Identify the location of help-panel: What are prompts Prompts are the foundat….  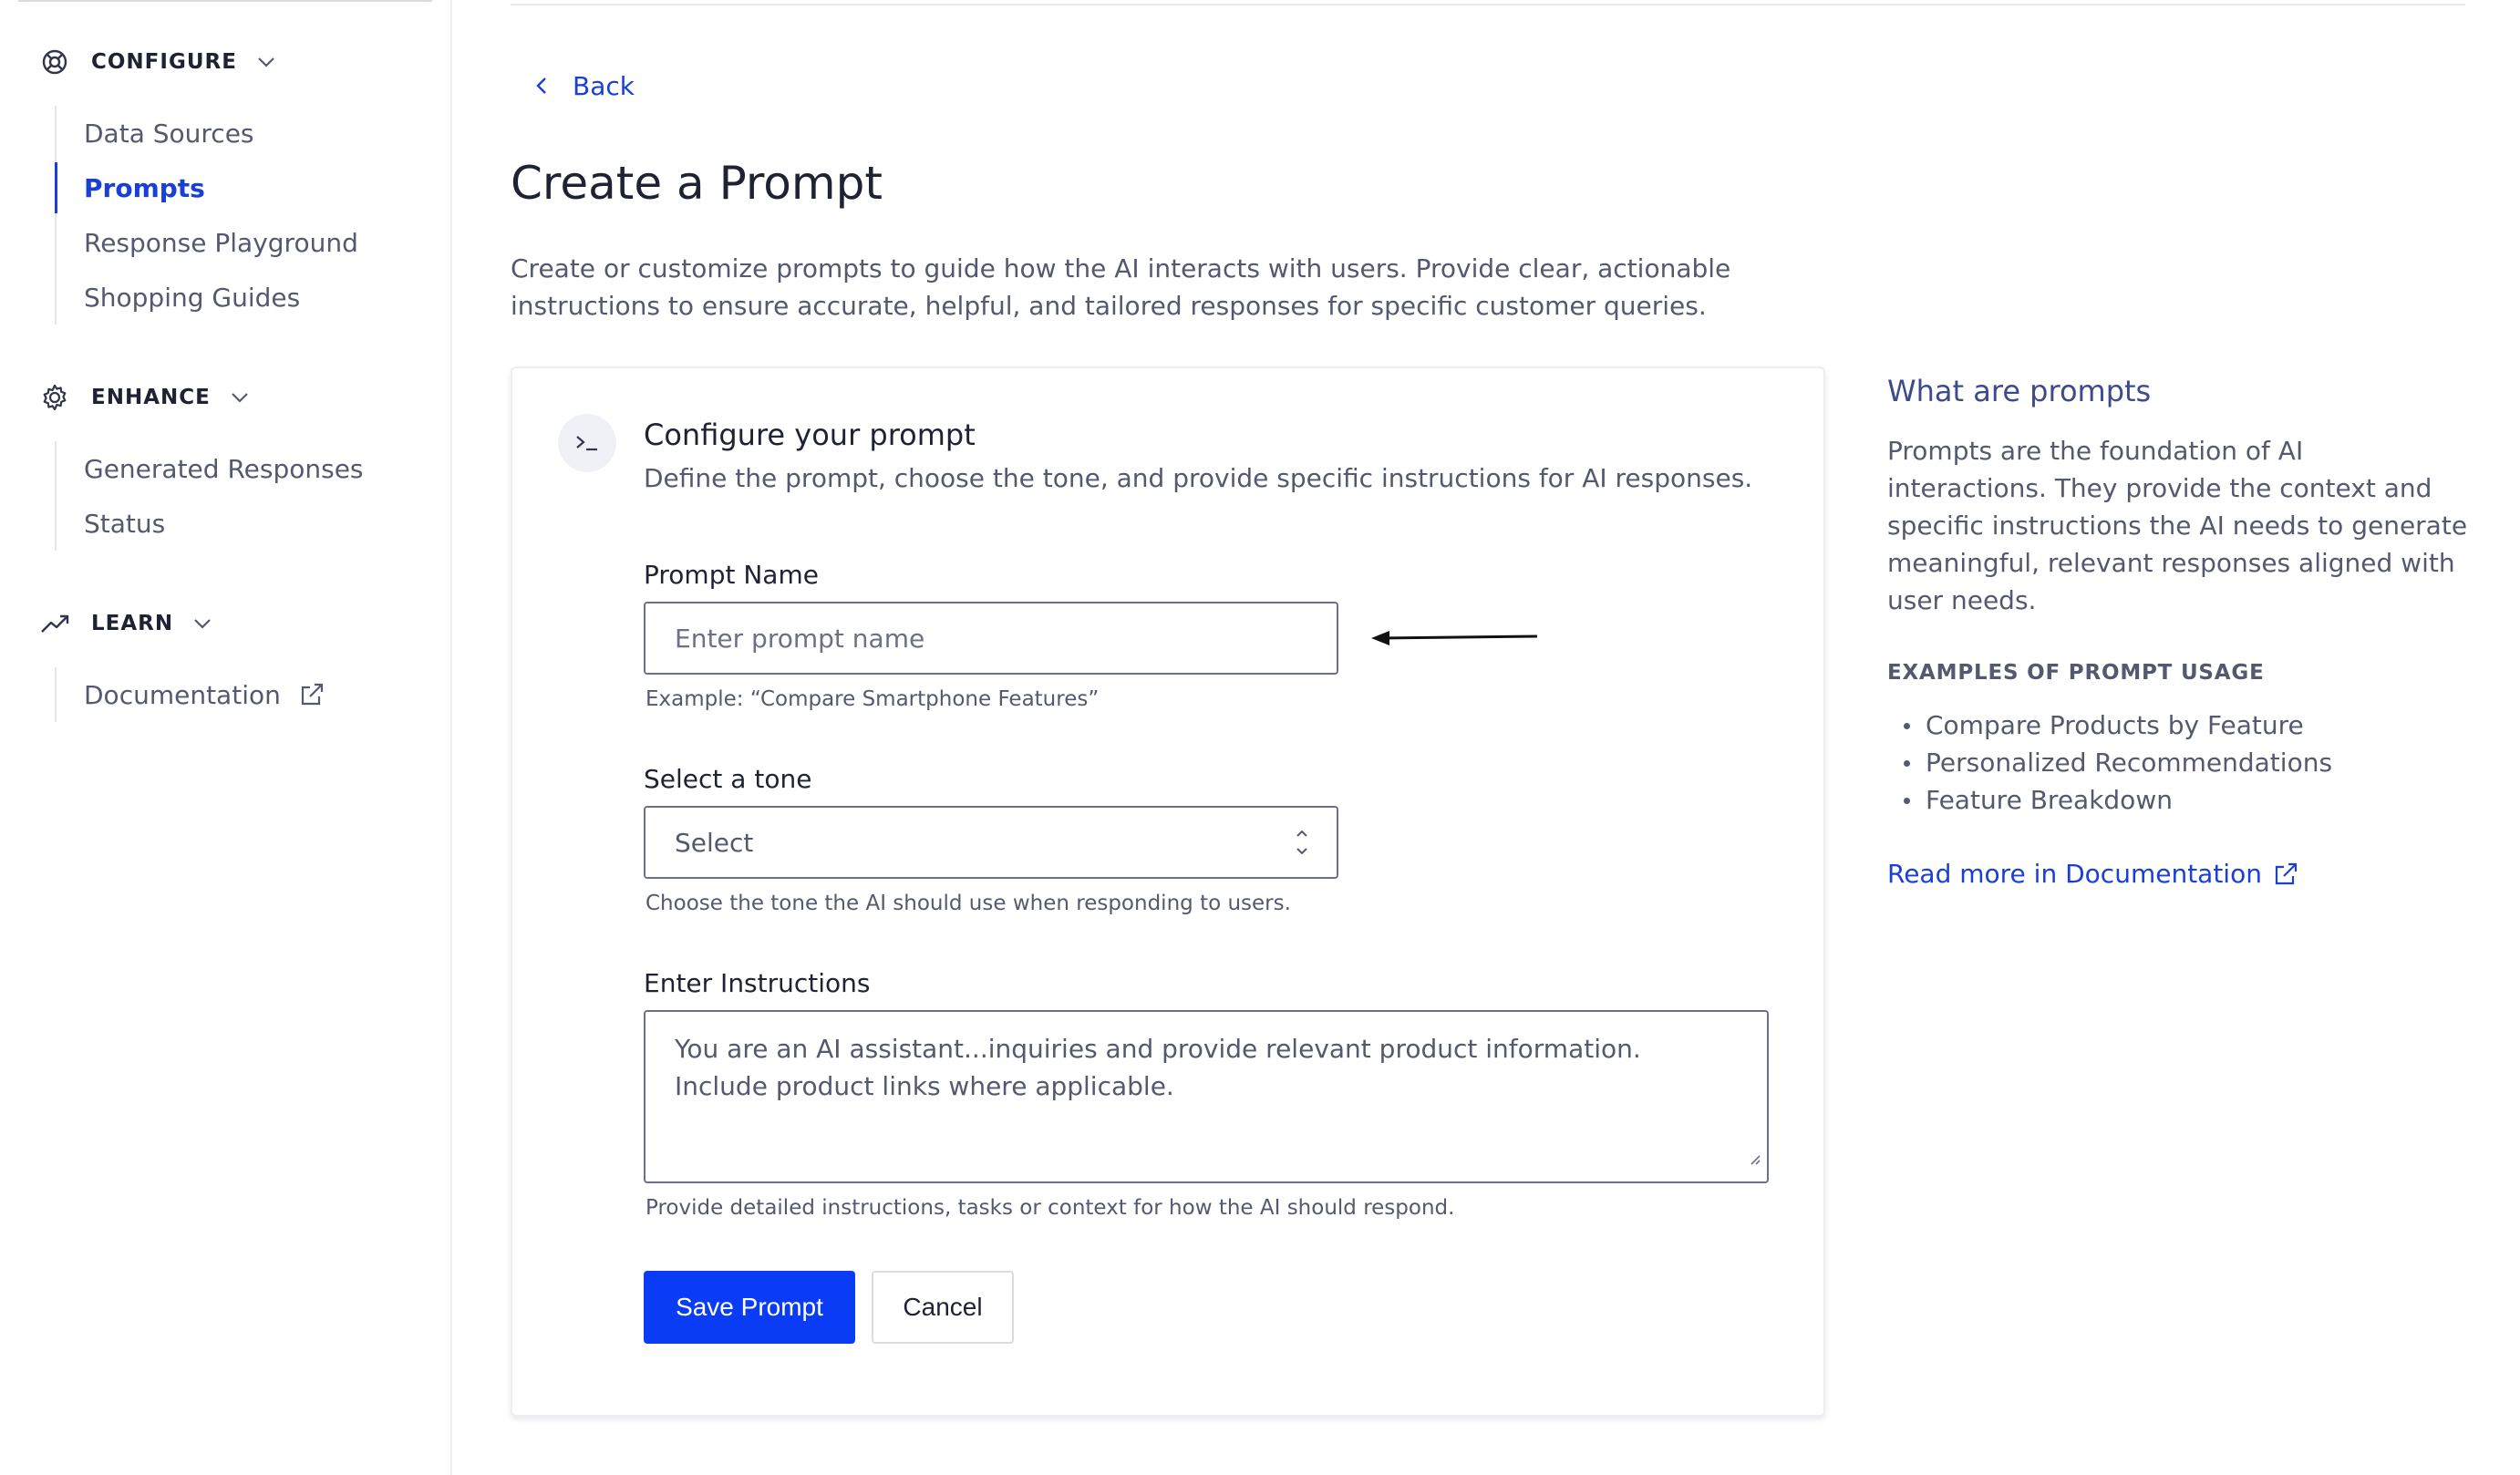
(2179, 627).